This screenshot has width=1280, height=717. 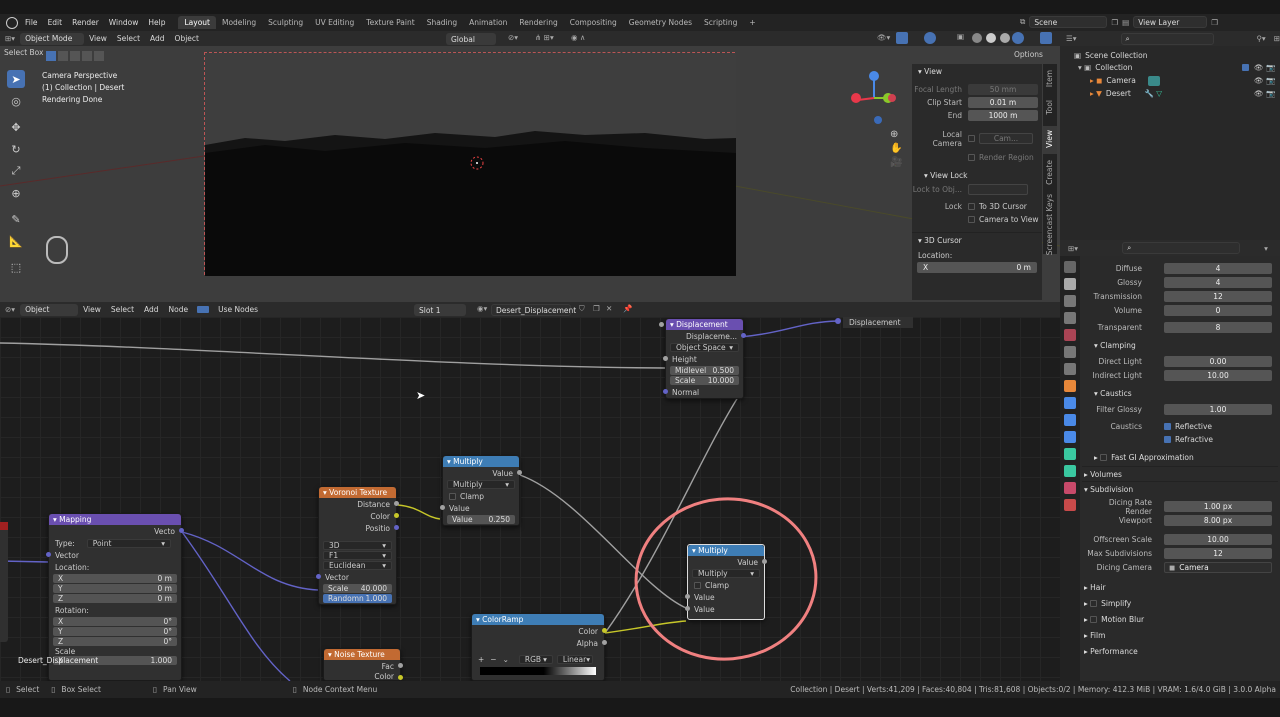 What do you see at coordinates (1070, 369) in the screenshot?
I see `collection-tab-icon` at bounding box center [1070, 369].